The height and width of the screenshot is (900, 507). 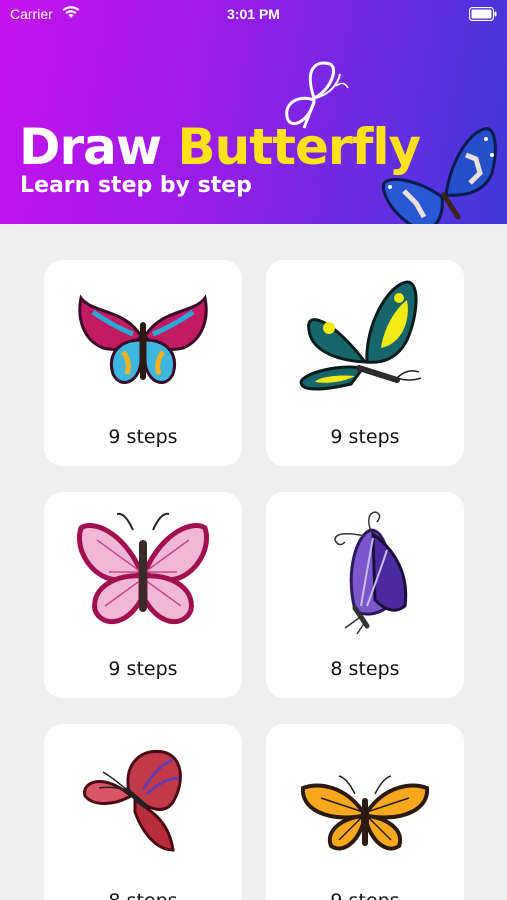 What do you see at coordinates (482, 15) in the screenshot?
I see `battery-icon` at bounding box center [482, 15].